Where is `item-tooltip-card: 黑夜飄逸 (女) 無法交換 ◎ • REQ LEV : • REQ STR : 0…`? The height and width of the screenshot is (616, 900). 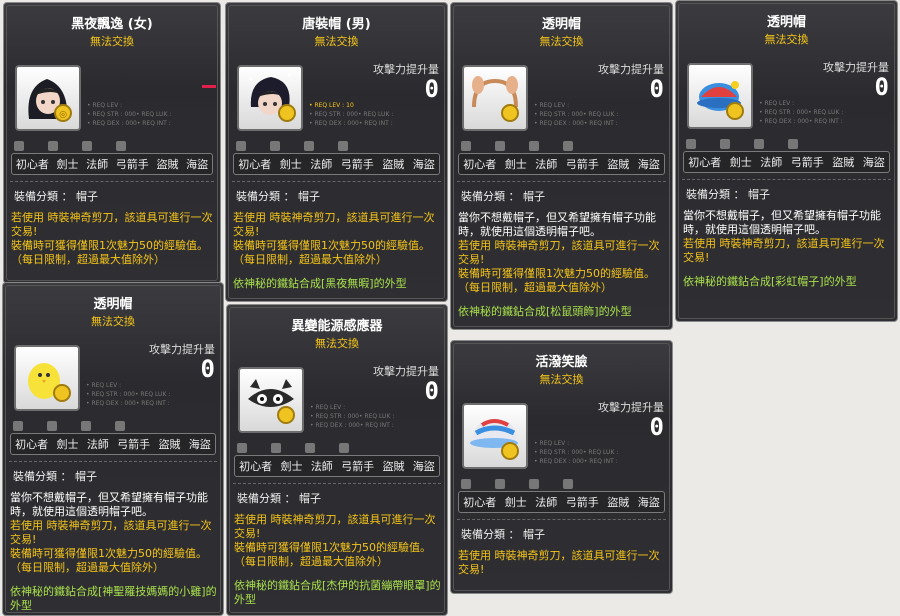 item-tooltip-card: 黑夜飄逸 (女) 無法交換 ◎ • REQ LEV : • REQ STR : 0… is located at coordinates (112, 143).